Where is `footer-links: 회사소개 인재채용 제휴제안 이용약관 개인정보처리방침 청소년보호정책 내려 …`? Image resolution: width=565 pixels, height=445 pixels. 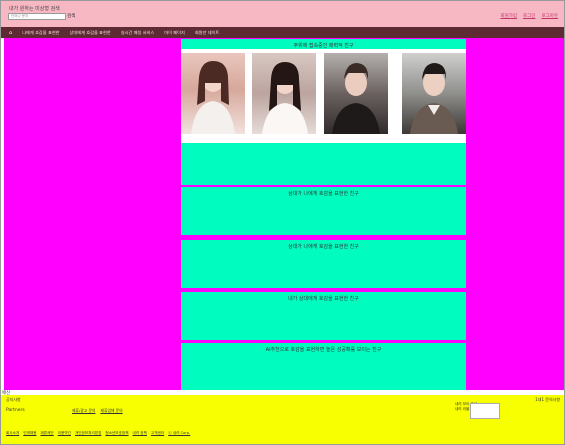
footer-links: 회사소개 인재채용 제휴제안 이용약관 개인정보처리방침 청소년보호정책 내려 … is located at coordinates (98, 433).